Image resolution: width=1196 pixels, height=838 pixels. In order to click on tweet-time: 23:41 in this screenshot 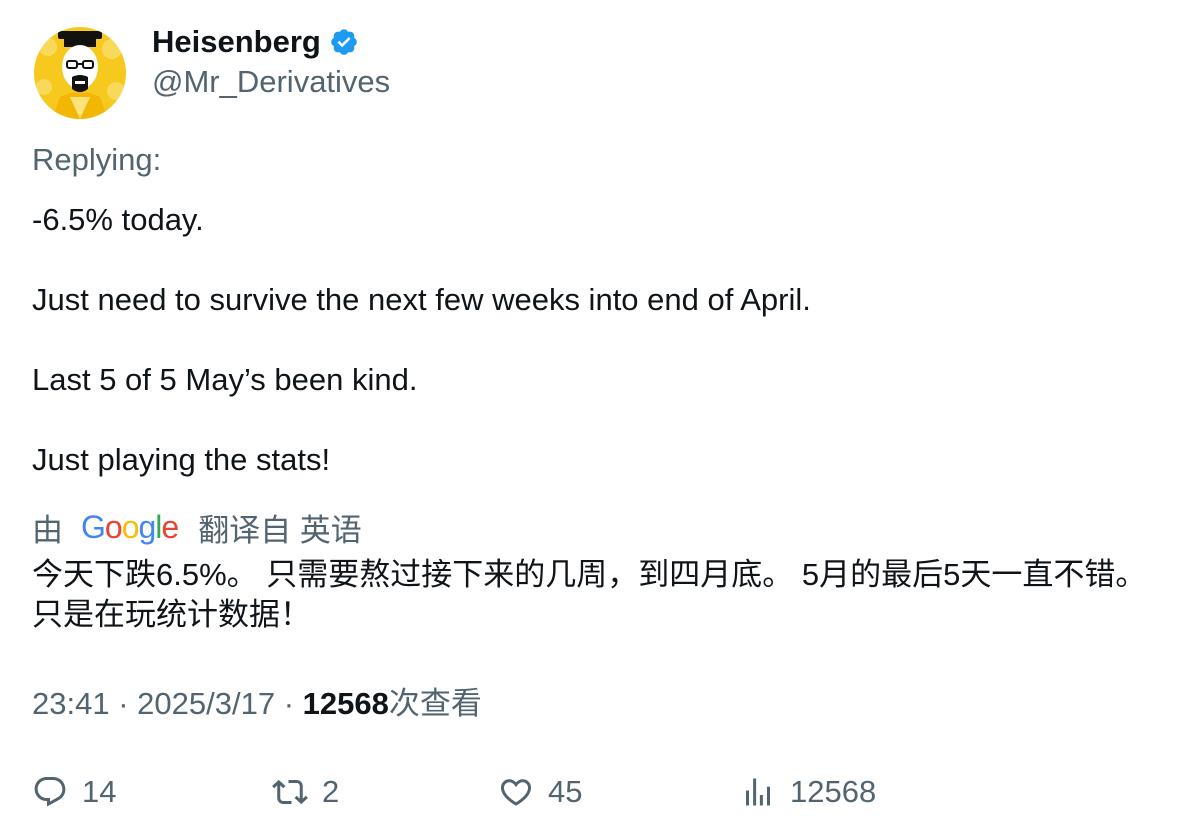, I will do `click(71, 703)`.